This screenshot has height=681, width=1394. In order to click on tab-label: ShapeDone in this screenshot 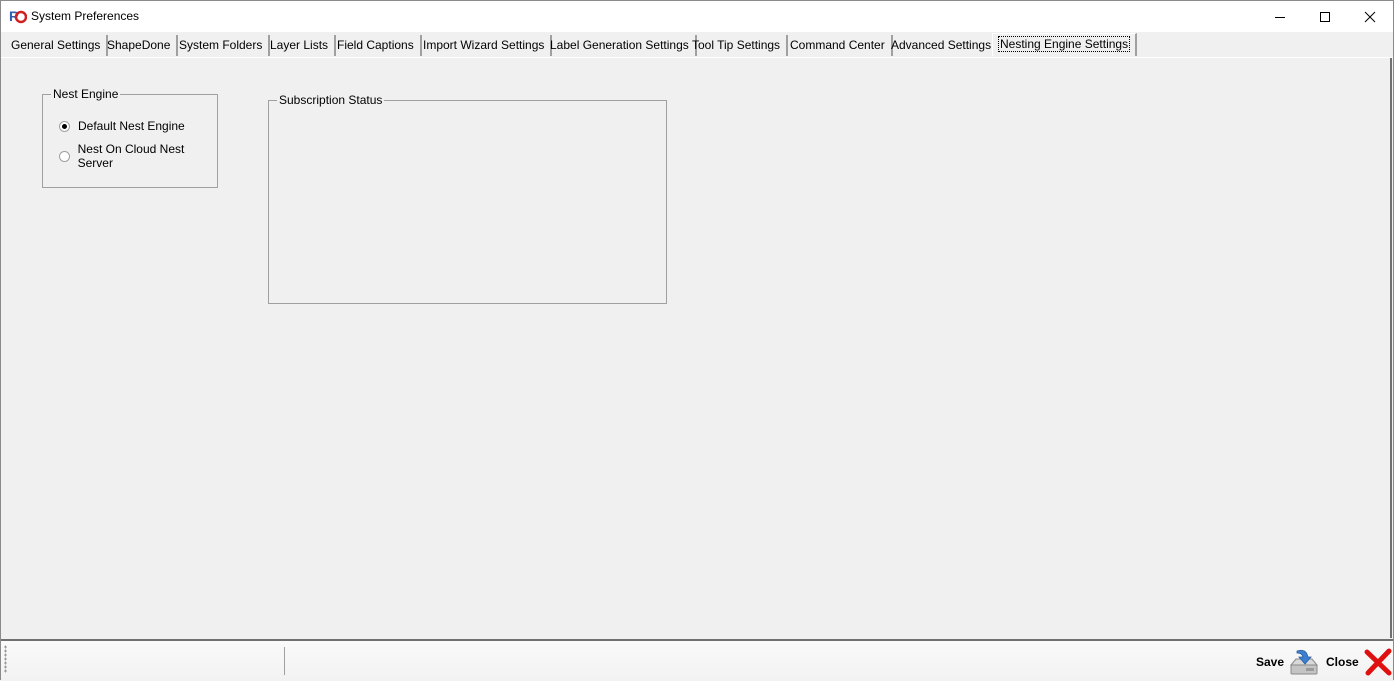, I will do `click(139, 45)`.